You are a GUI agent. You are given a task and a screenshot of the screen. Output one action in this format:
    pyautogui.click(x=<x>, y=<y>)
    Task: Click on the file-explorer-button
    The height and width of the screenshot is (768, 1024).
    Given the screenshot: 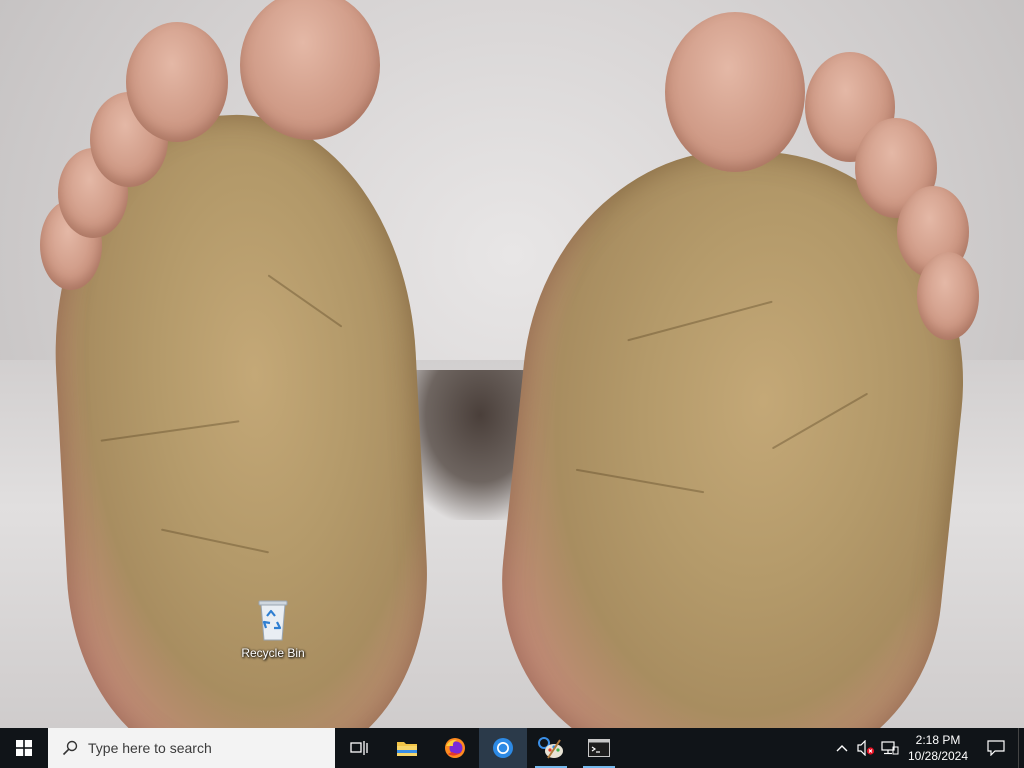 What is the action you would take?
    pyautogui.click(x=407, y=748)
    